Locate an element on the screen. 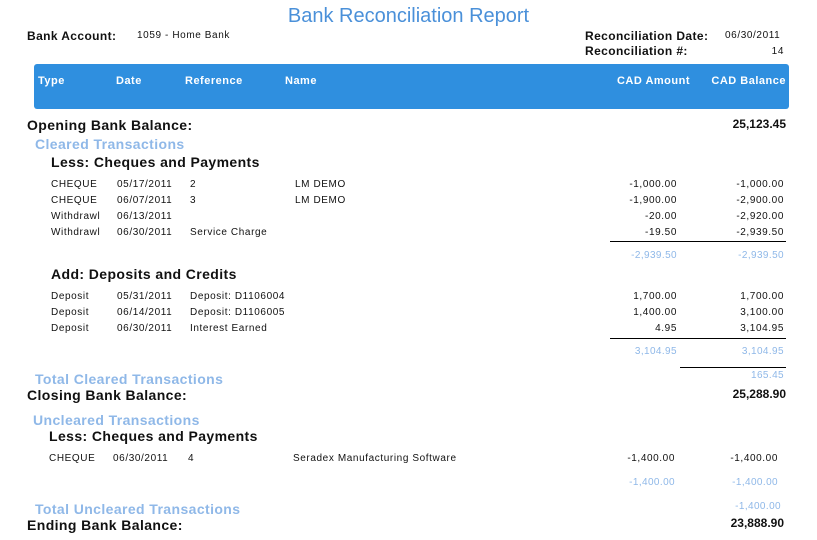  row-balance: 3,100.00 is located at coordinates (762, 312).